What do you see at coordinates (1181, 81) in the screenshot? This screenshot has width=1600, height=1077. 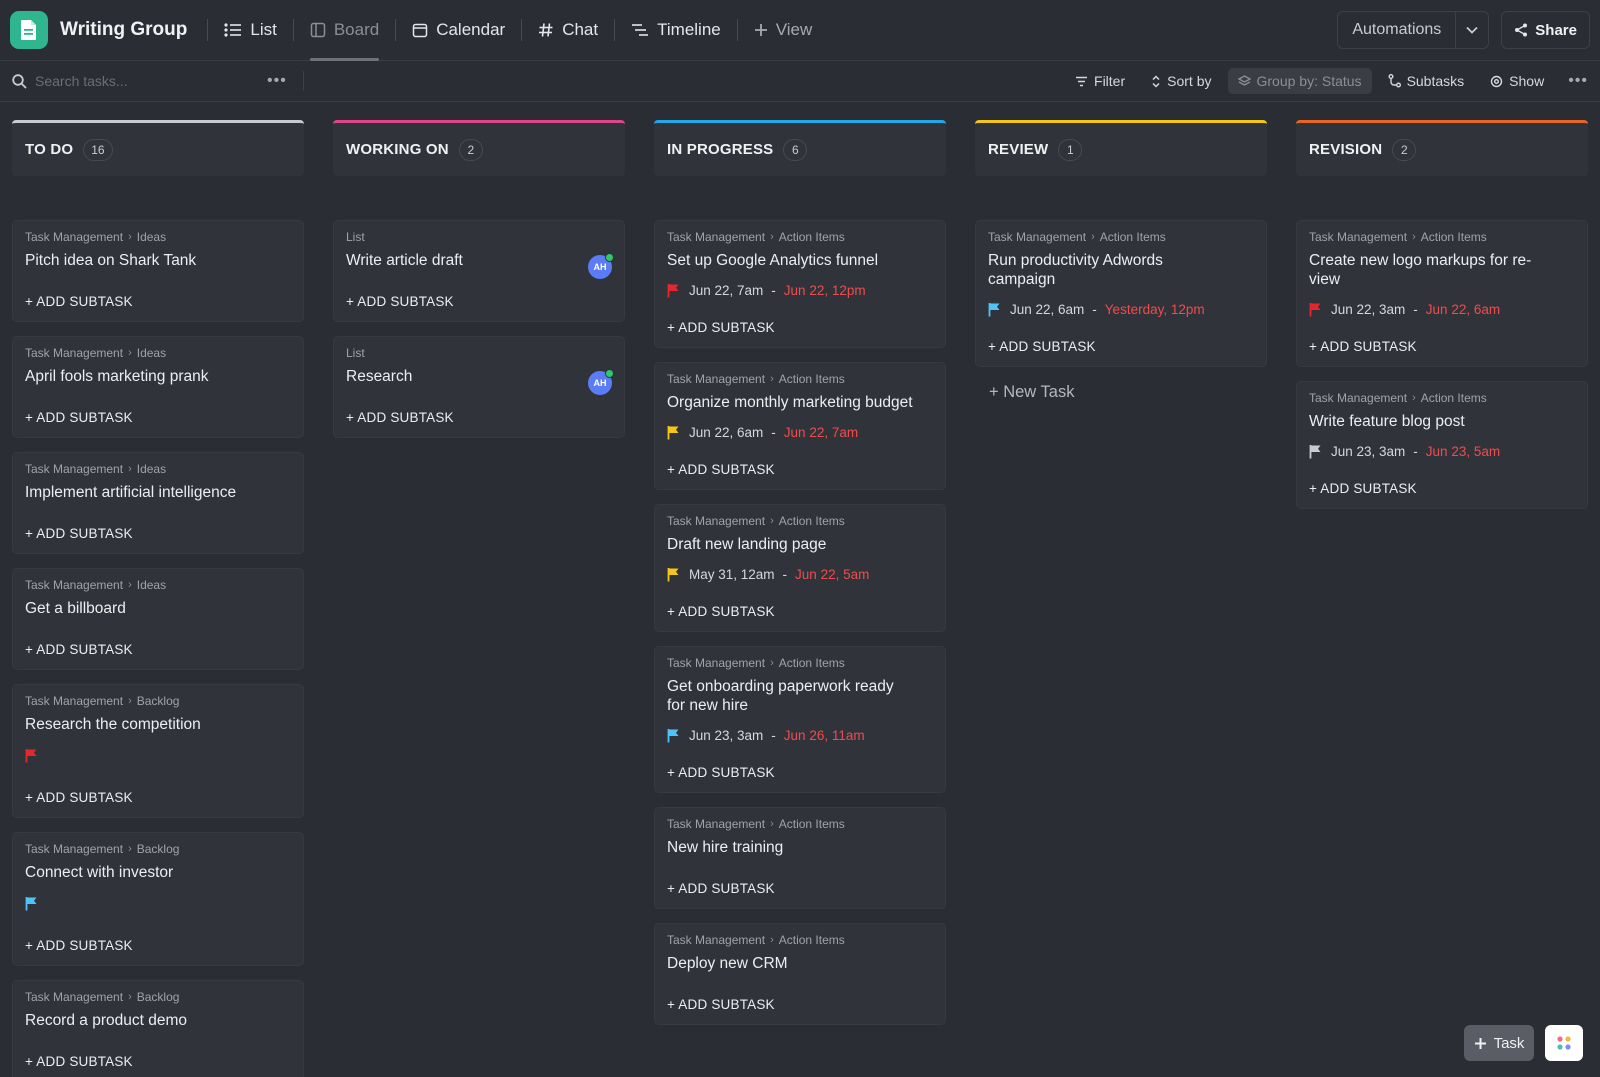 I see `sort-button: Sort by` at bounding box center [1181, 81].